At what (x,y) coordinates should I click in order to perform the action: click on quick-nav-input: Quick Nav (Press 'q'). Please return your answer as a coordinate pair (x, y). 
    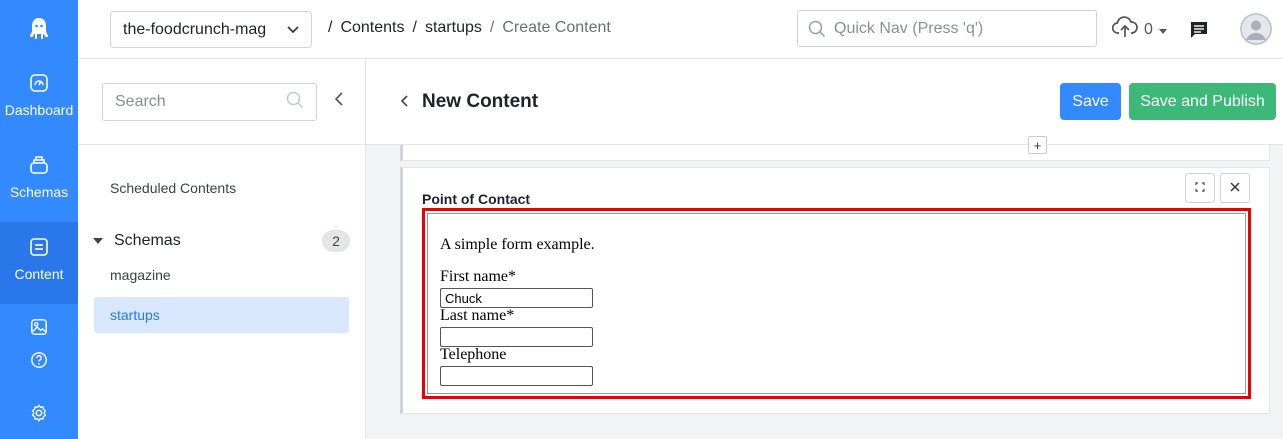
    Looking at the image, I should click on (947, 28).